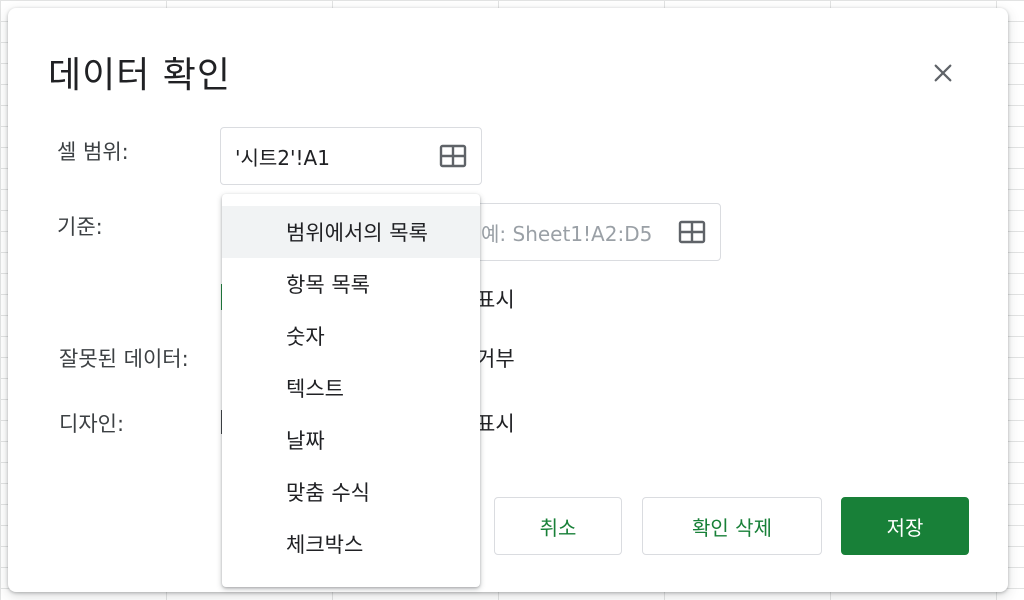 The height and width of the screenshot is (600, 1024). I want to click on appearance-label: 디자인:, so click(92, 424).